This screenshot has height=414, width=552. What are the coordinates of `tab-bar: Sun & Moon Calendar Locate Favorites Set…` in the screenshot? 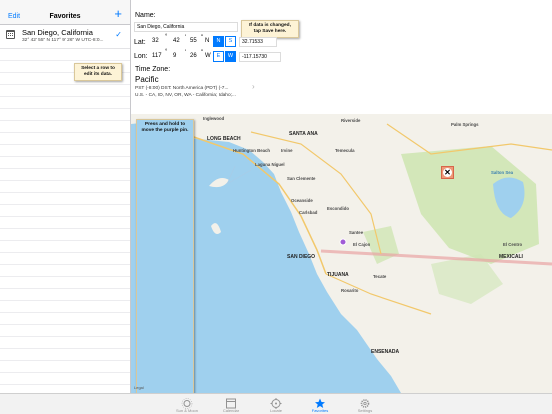 It's located at (276, 403).